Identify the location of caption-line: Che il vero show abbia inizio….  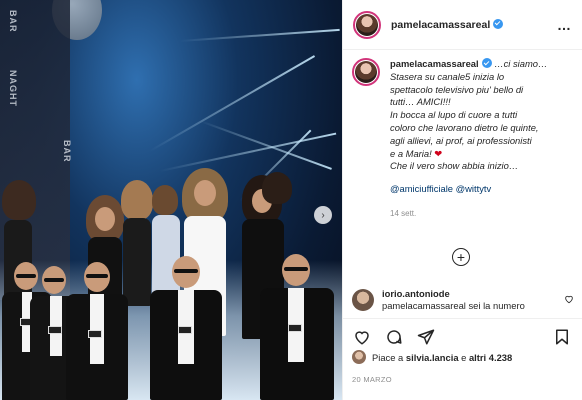
(454, 166).